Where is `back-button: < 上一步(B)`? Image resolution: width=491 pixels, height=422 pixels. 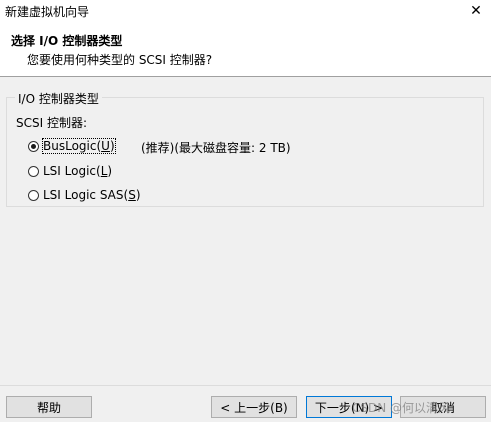 back-button: < 上一步(B) is located at coordinates (254, 407).